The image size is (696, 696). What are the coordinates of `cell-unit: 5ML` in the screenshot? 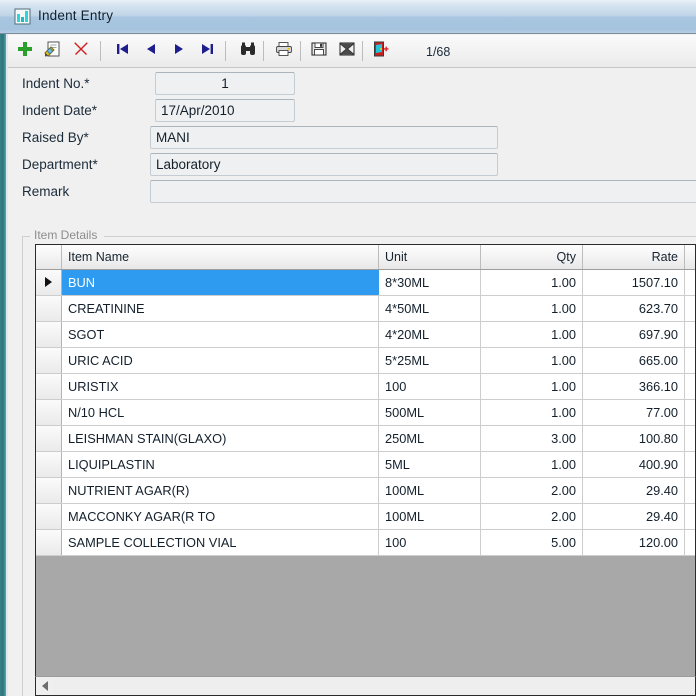 It's located at (430, 464).